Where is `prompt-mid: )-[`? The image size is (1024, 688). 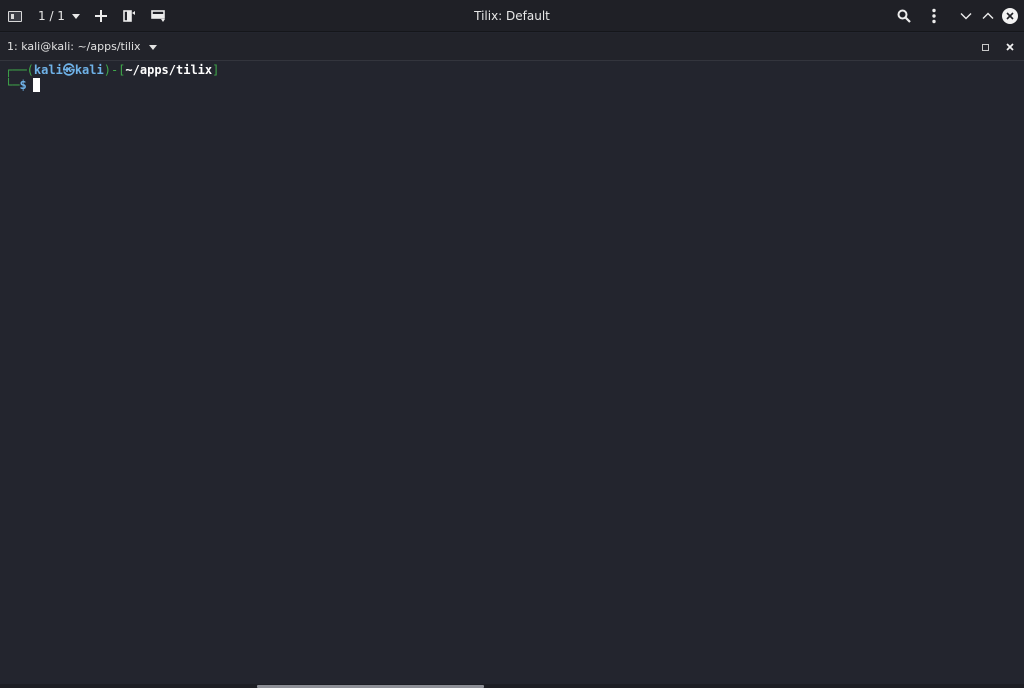 prompt-mid: )-[ is located at coordinates (114, 70).